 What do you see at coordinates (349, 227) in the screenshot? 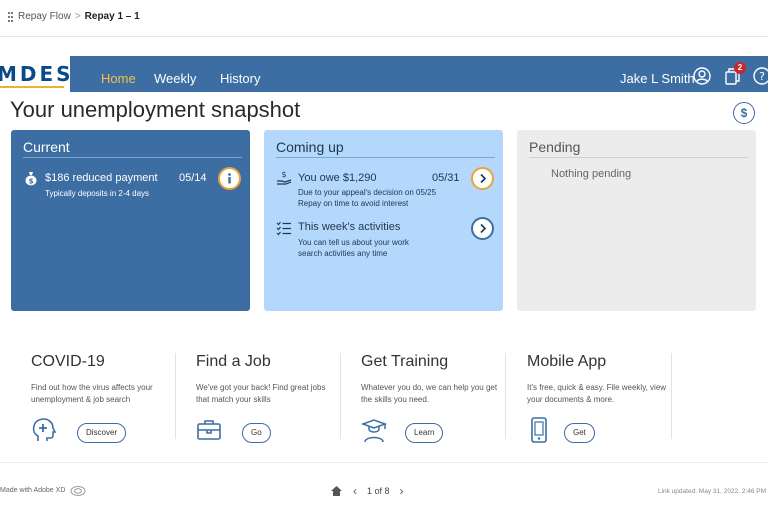
I see `activities-title: This week's activities` at bounding box center [349, 227].